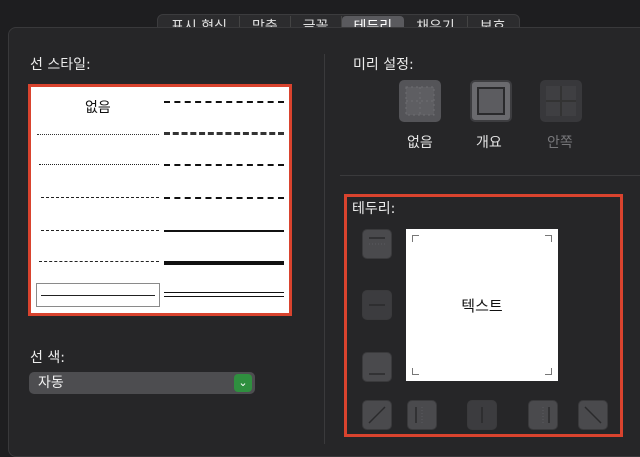 The width and height of the screenshot is (640, 457). I want to click on border-top-button, so click(377, 244).